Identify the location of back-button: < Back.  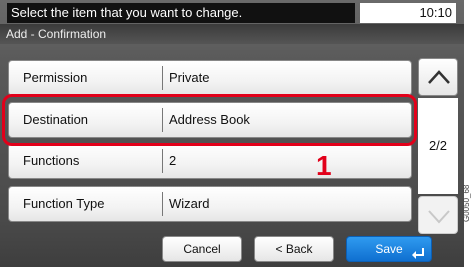
(294, 249).